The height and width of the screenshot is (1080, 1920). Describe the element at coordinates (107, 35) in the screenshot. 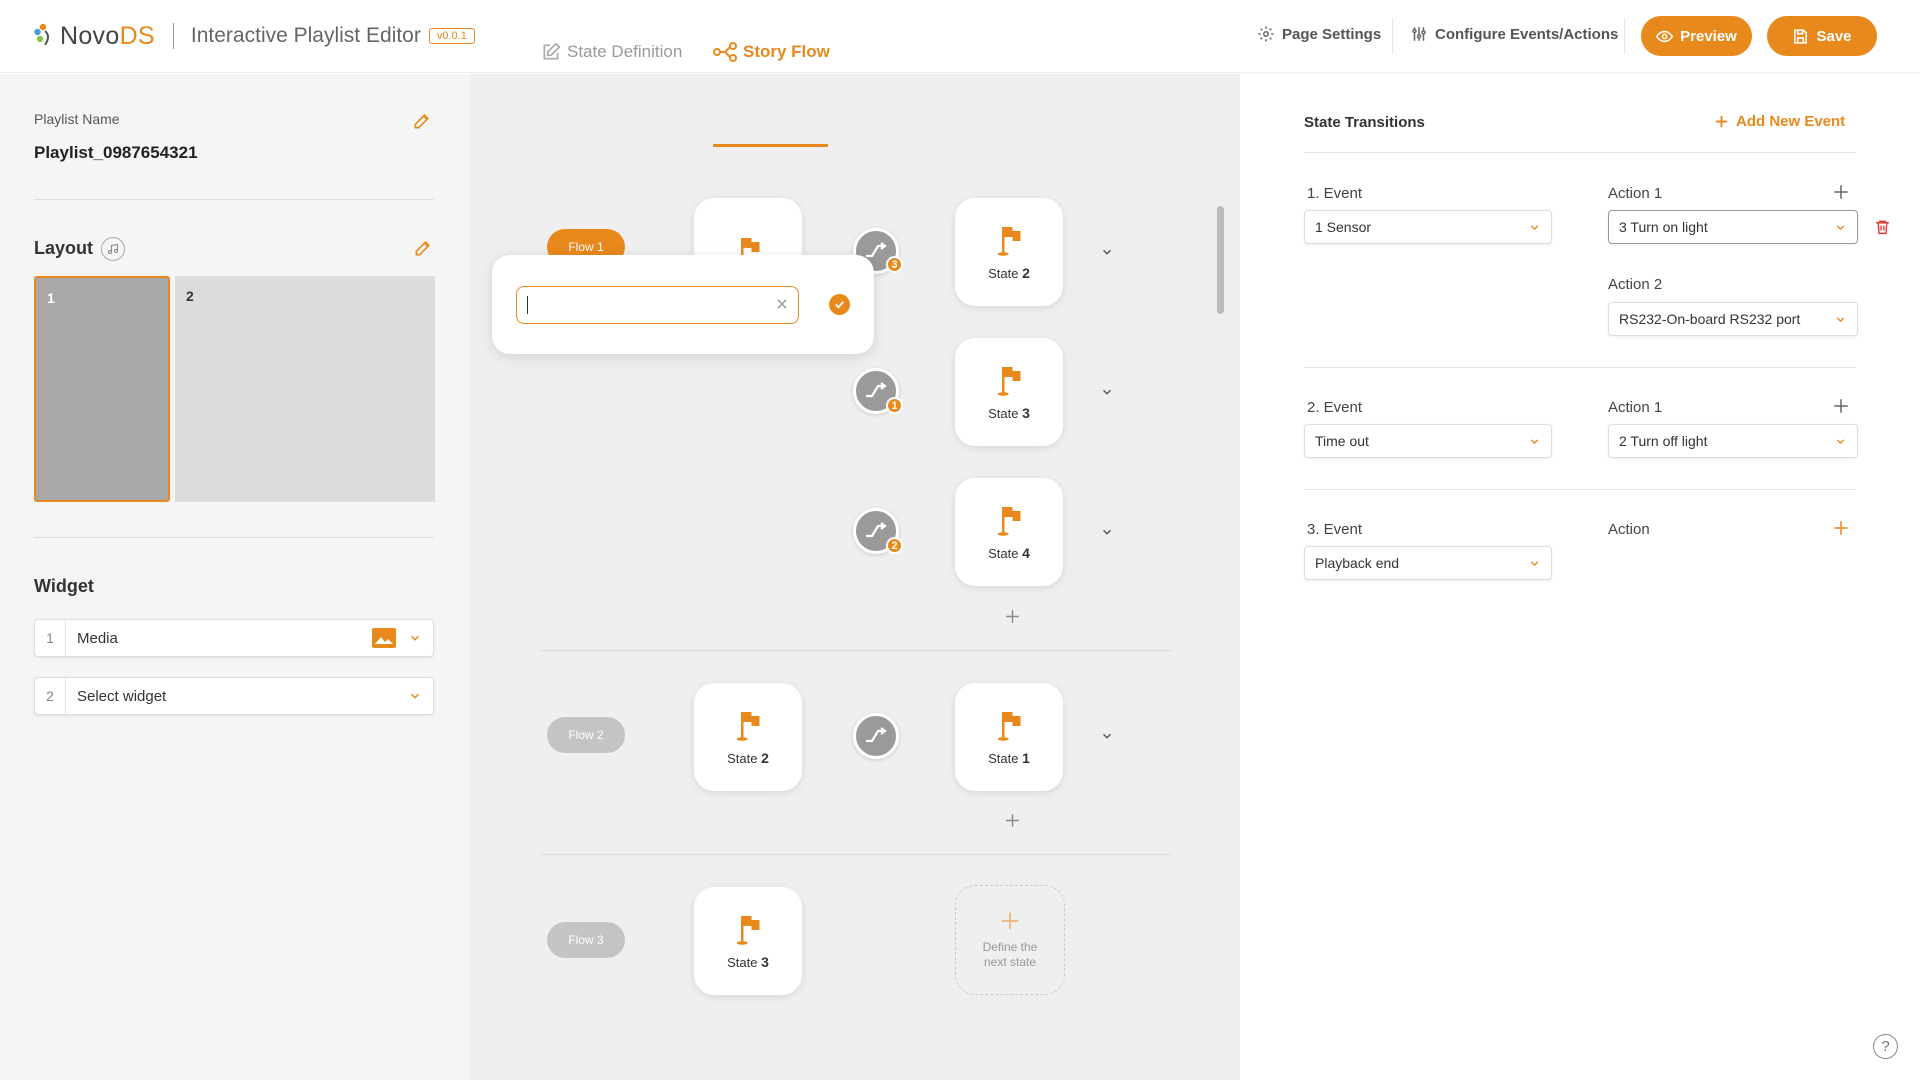

I see `brand-name: NovoDS` at that location.